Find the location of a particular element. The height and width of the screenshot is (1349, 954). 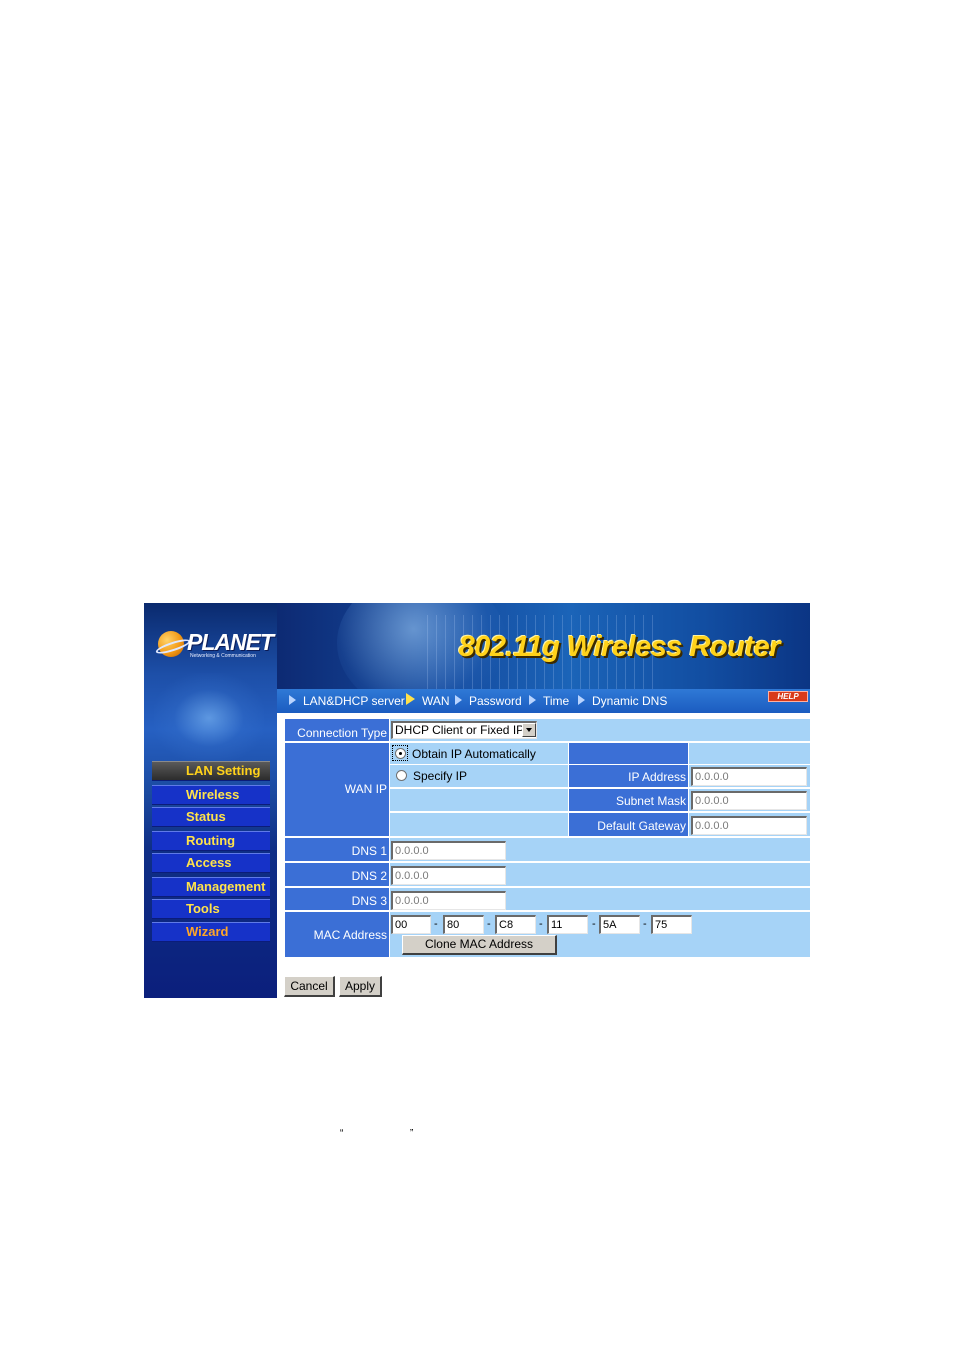

tab-password: Password is located at coordinates (488, 701).